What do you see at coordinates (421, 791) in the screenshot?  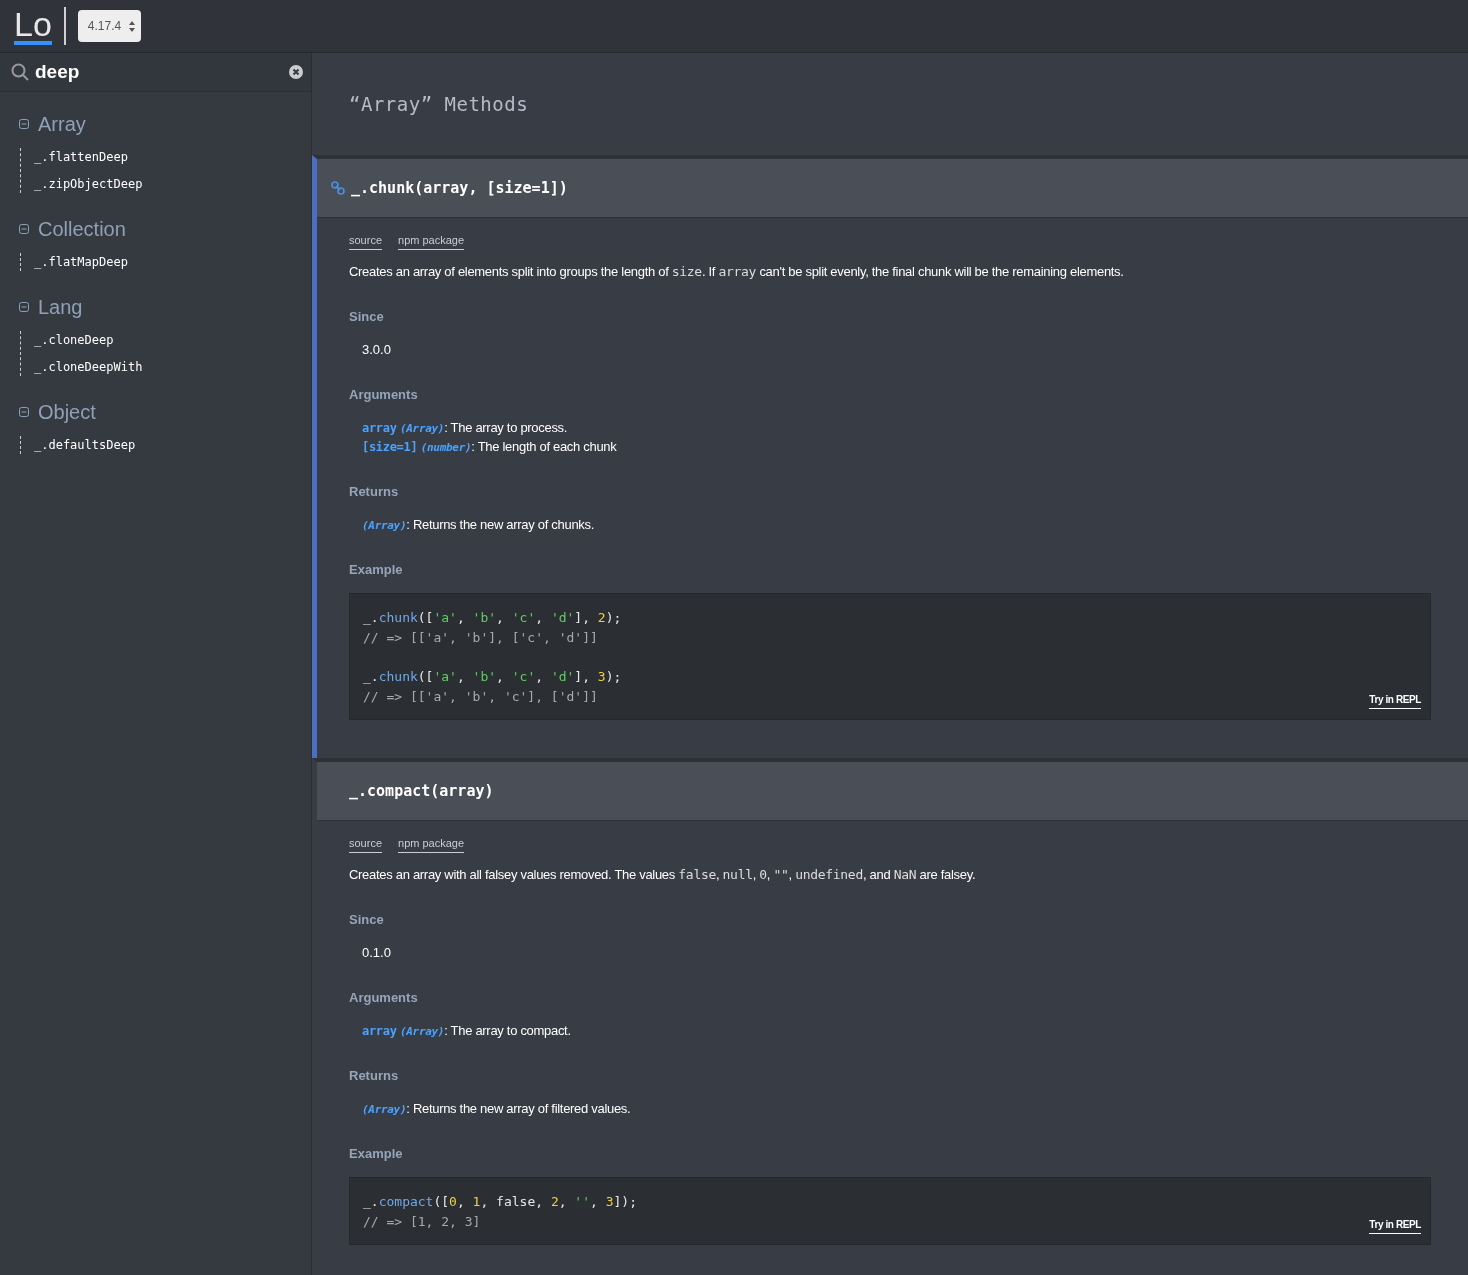 I see `method-signature: _.compact(array)` at bounding box center [421, 791].